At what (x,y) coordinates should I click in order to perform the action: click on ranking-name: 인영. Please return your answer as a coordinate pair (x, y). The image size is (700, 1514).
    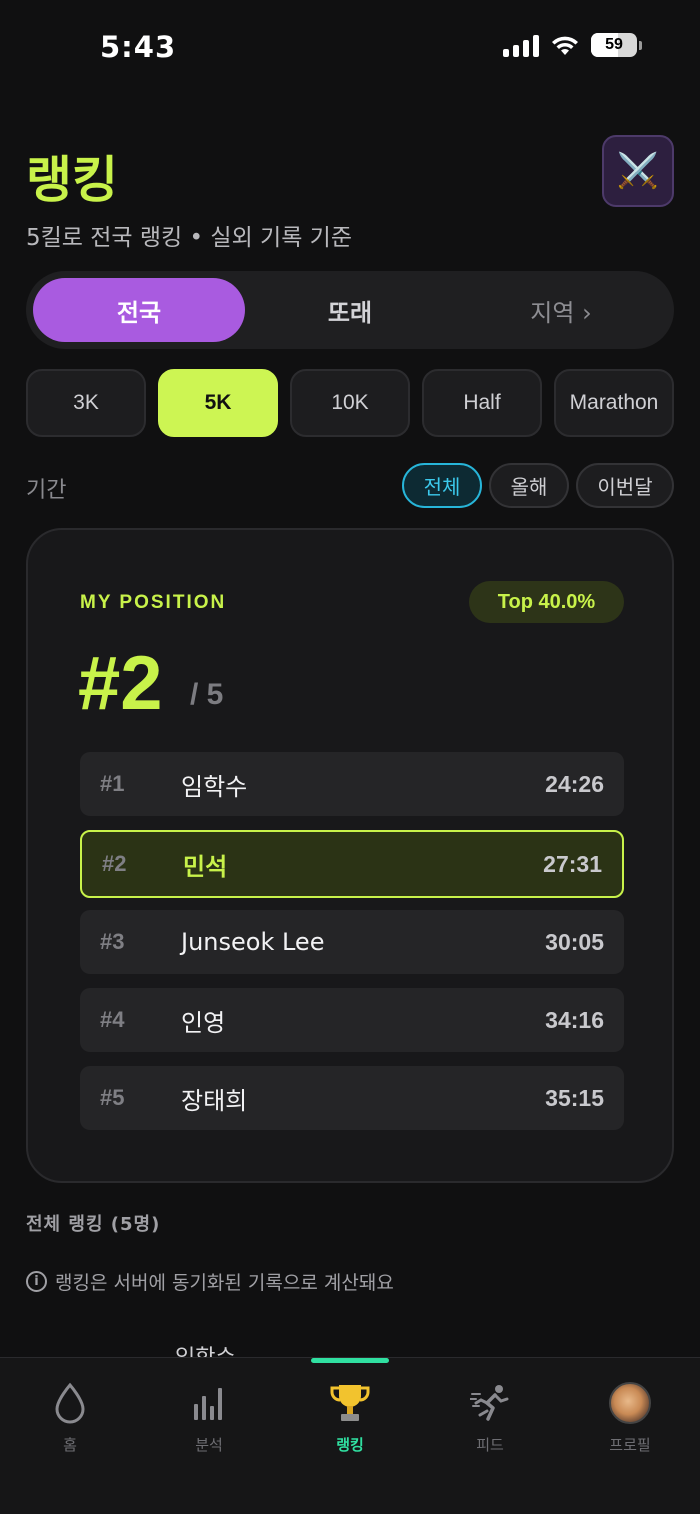
    Looking at the image, I should click on (203, 1022).